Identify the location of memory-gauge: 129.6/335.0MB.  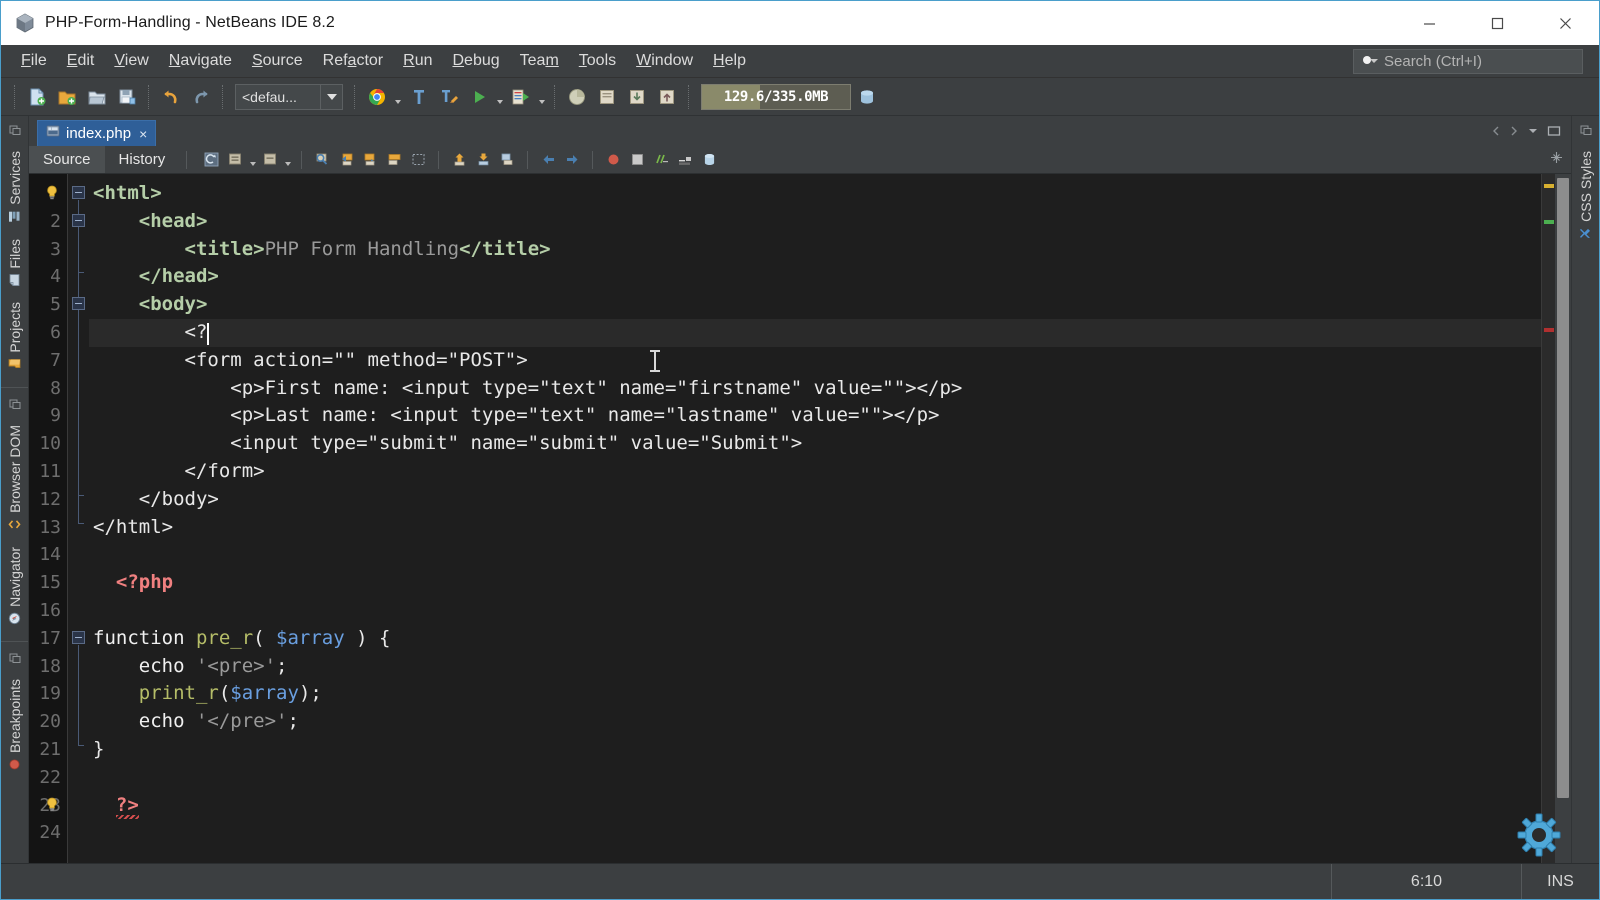
(776, 96).